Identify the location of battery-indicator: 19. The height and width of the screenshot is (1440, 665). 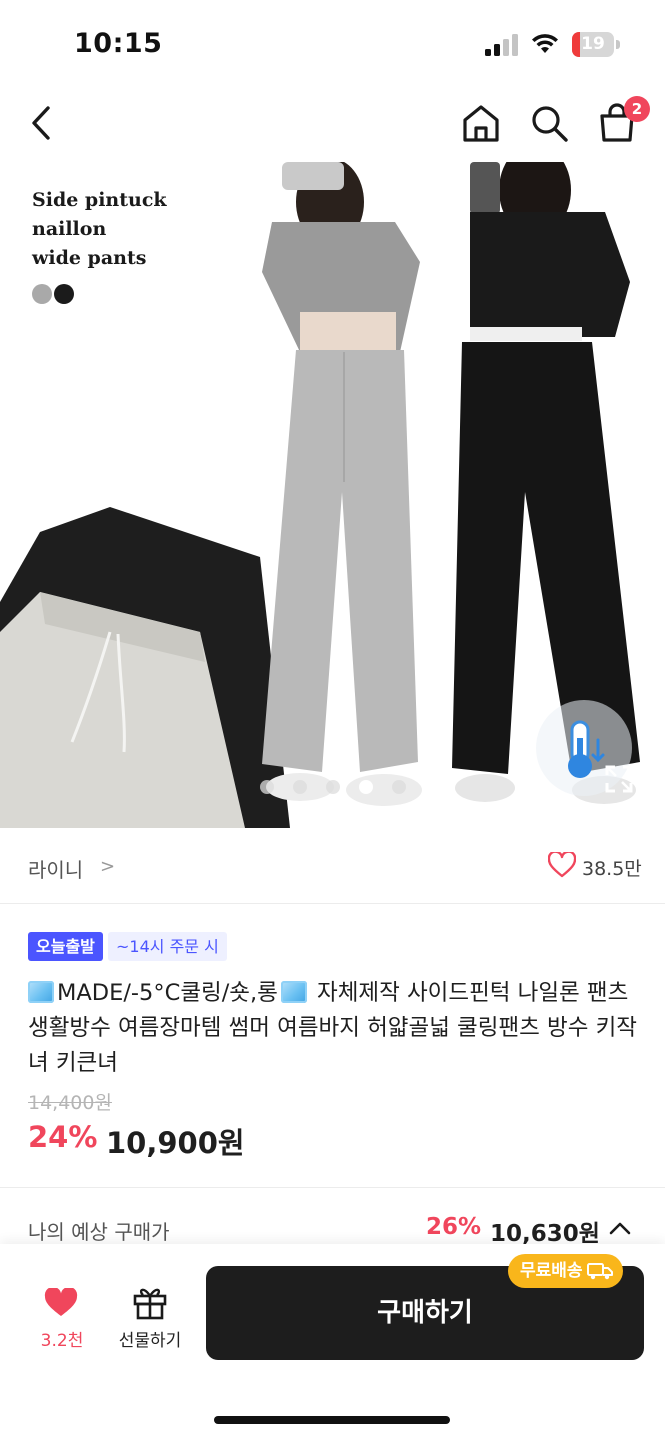
(596, 44).